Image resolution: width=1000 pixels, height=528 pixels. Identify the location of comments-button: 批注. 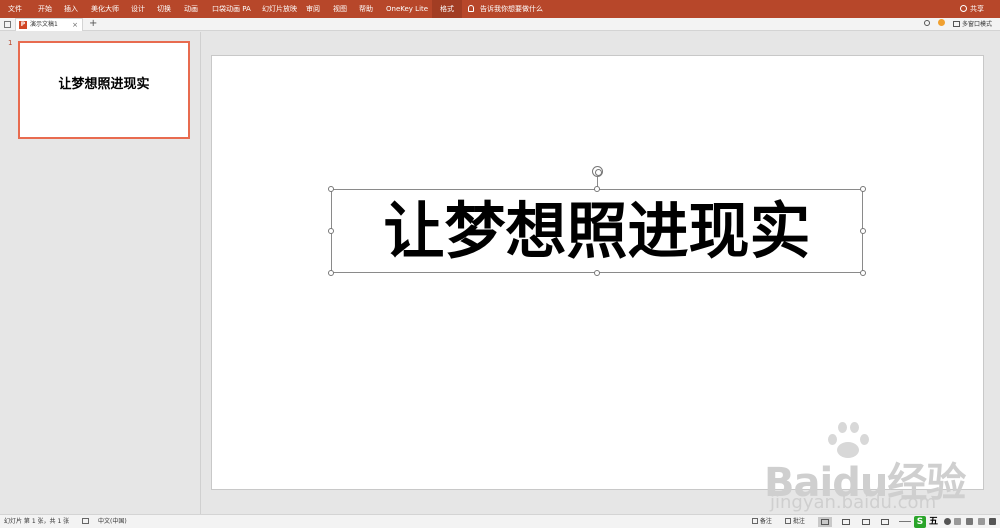
(795, 521).